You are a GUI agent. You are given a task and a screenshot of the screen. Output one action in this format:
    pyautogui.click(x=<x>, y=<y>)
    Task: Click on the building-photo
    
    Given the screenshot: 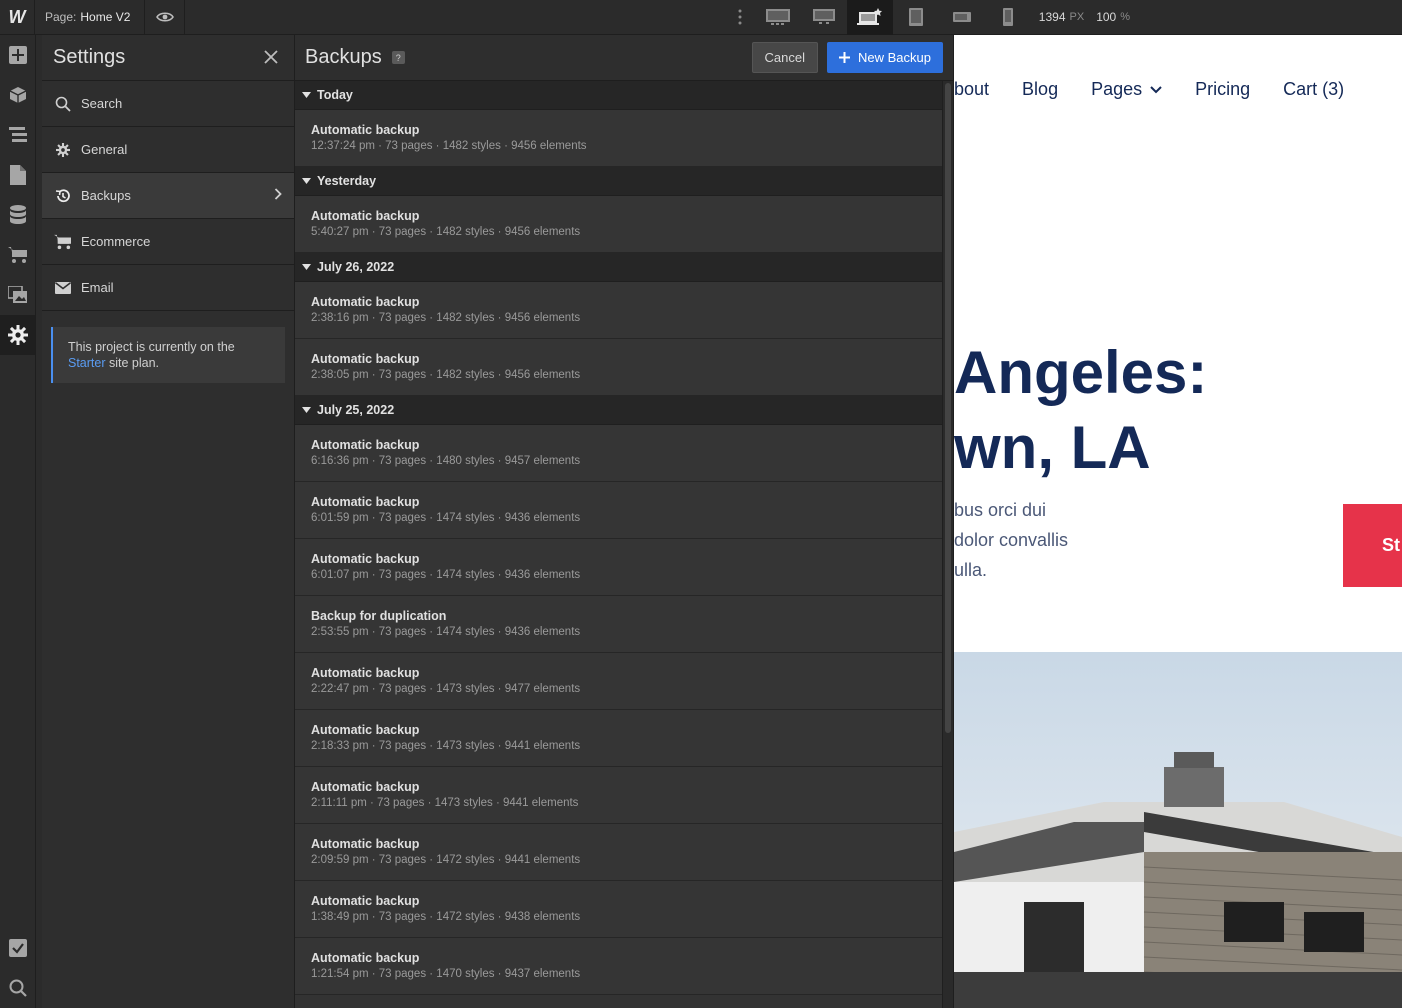 What is the action you would take?
    pyautogui.click(x=1178, y=830)
    